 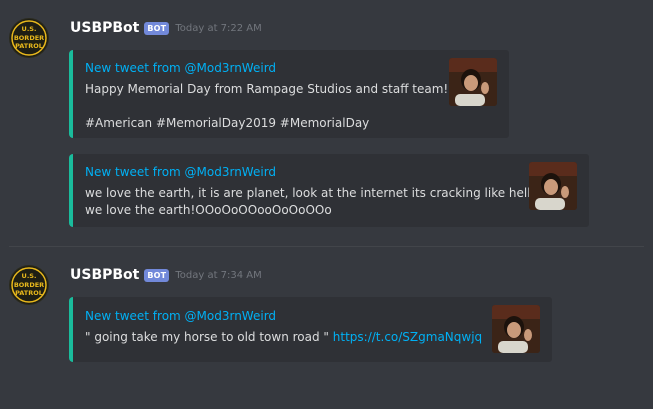 I want to click on message-header: USBPBot BOT Today at 7:22 AM, so click(x=166, y=28).